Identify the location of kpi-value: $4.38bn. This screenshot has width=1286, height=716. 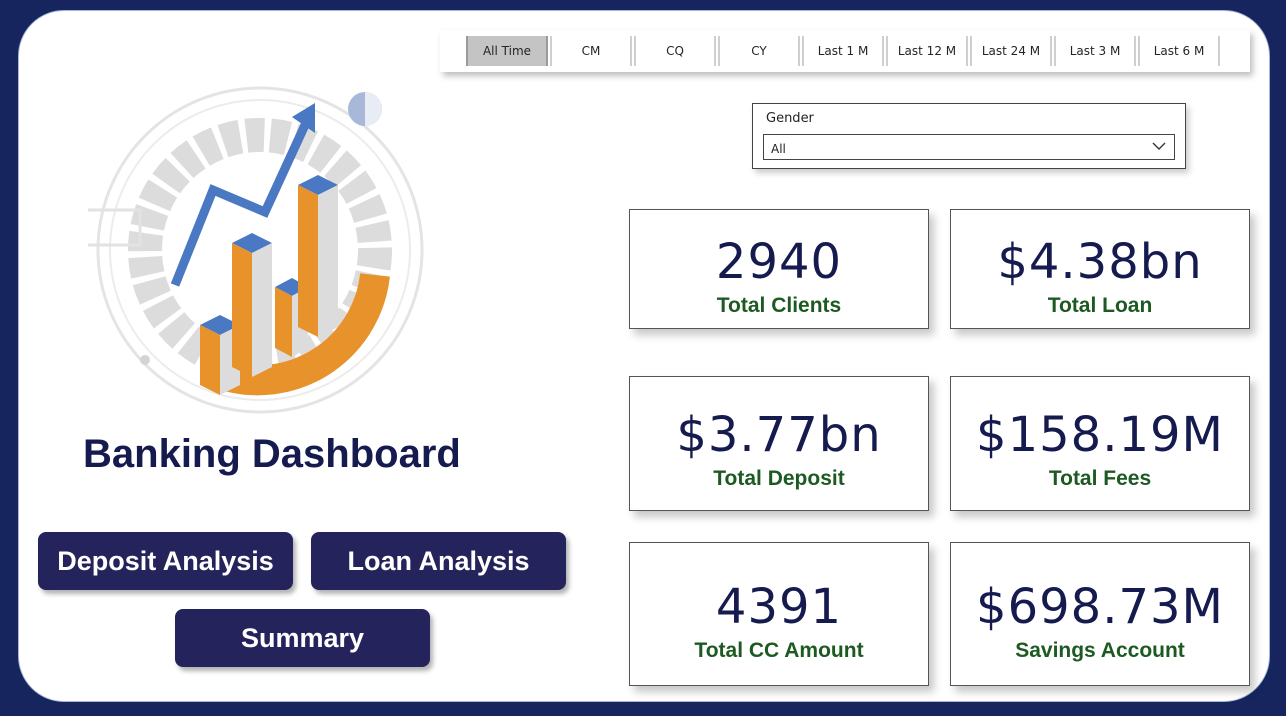
(1100, 262).